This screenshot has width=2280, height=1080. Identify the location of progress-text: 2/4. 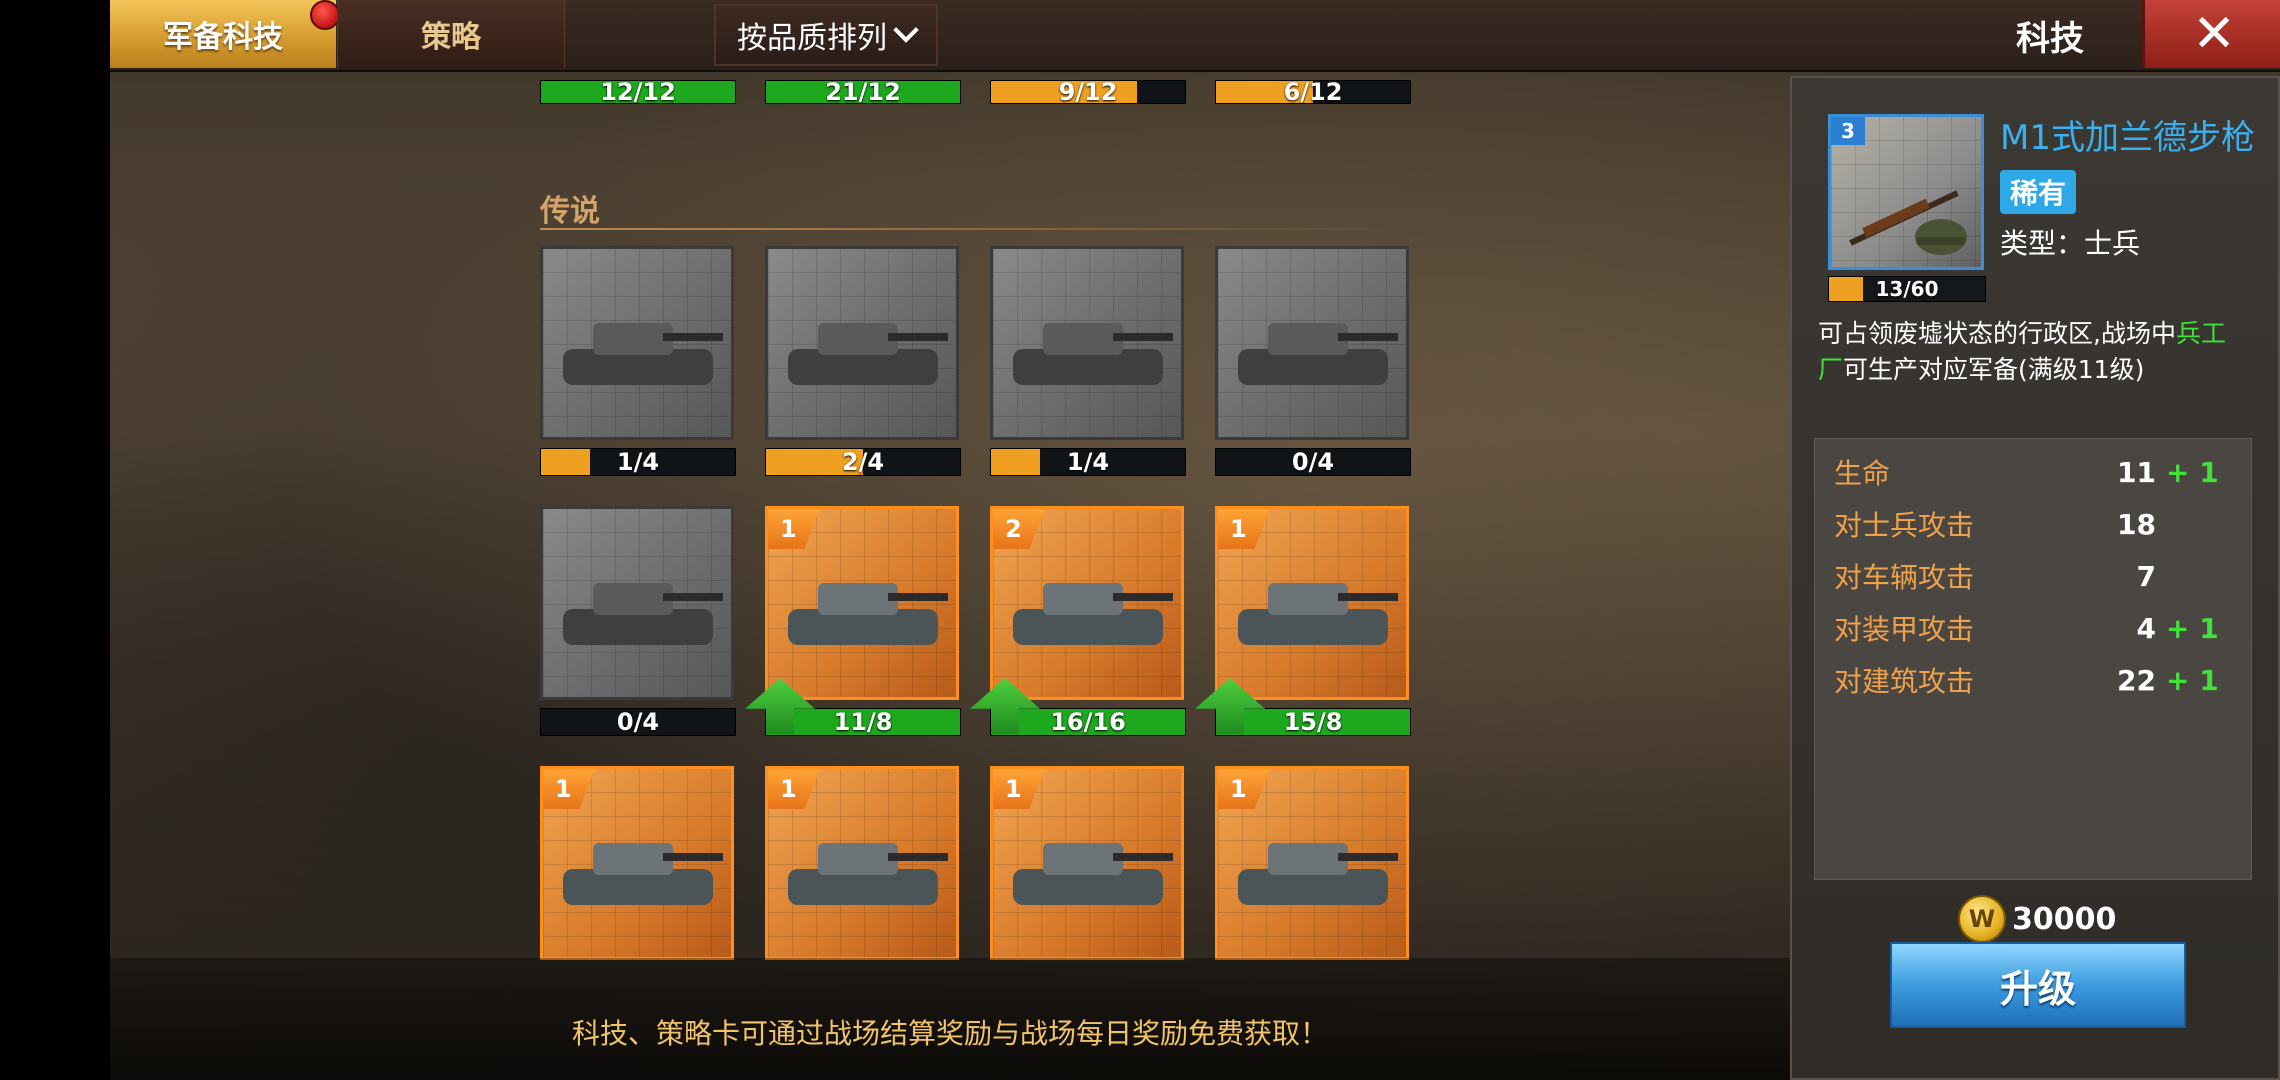
(863, 462).